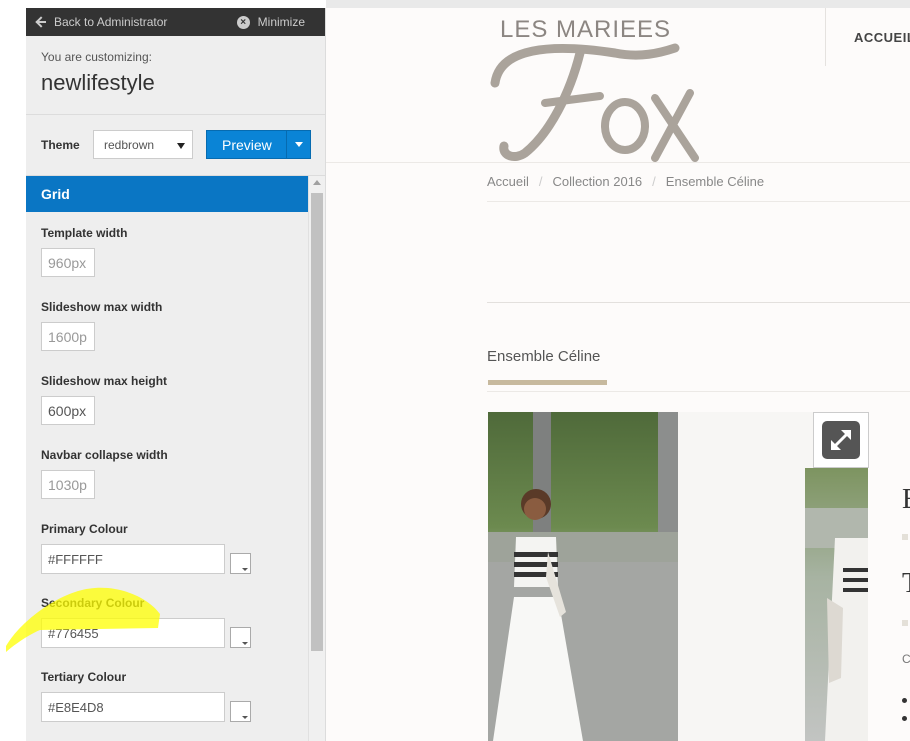 Image resolution: width=910 pixels, height=741 pixels. I want to click on gallery-expand-button, so click(841, 440).